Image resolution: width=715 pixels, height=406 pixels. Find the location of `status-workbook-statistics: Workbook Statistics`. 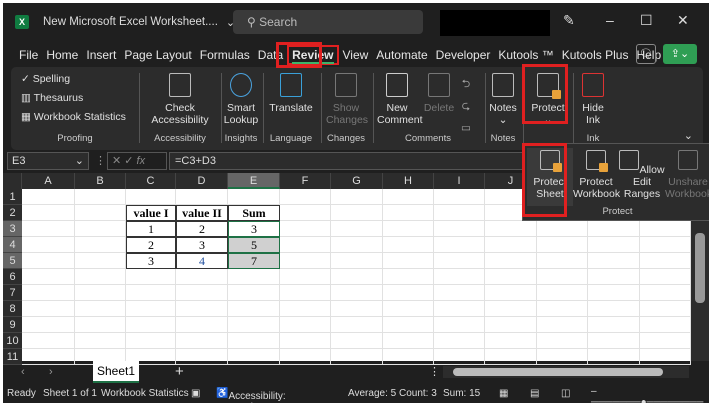

status-workbook-statistics: Workbook Statistics is located at coordinates (145, 393).